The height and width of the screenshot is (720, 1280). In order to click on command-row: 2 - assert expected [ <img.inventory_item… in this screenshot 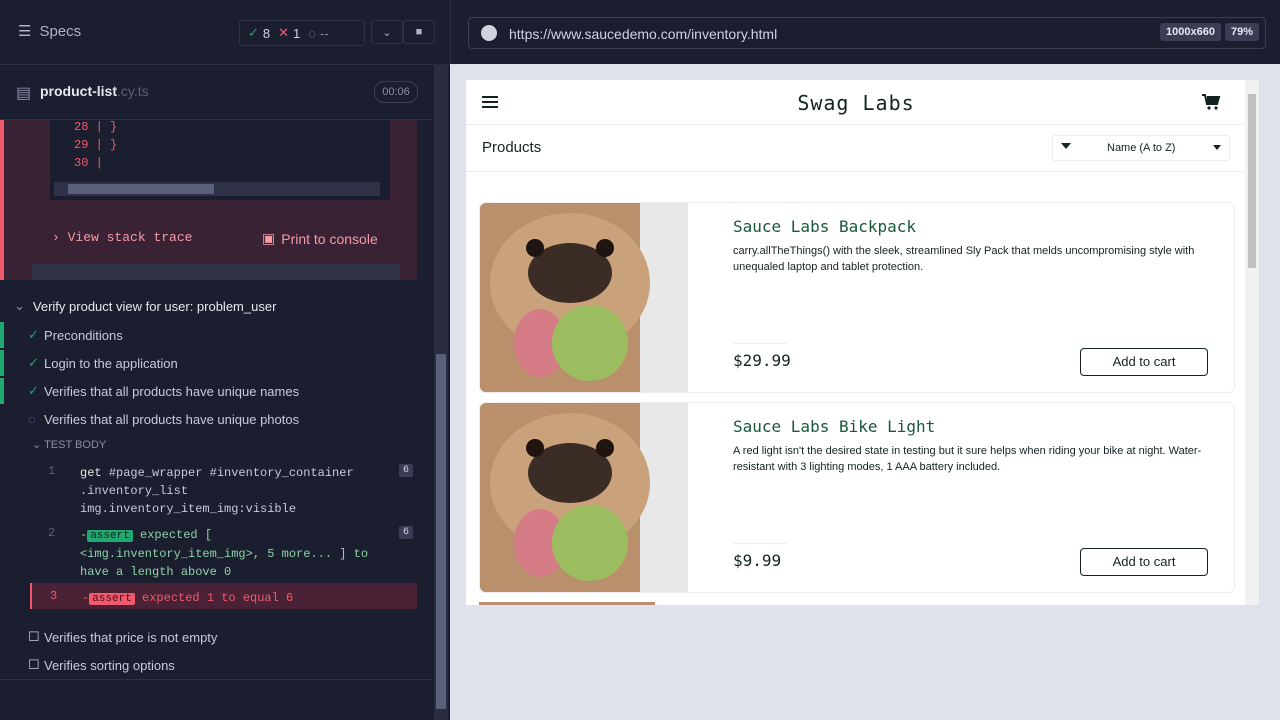, I will do `click(223, 550)`.